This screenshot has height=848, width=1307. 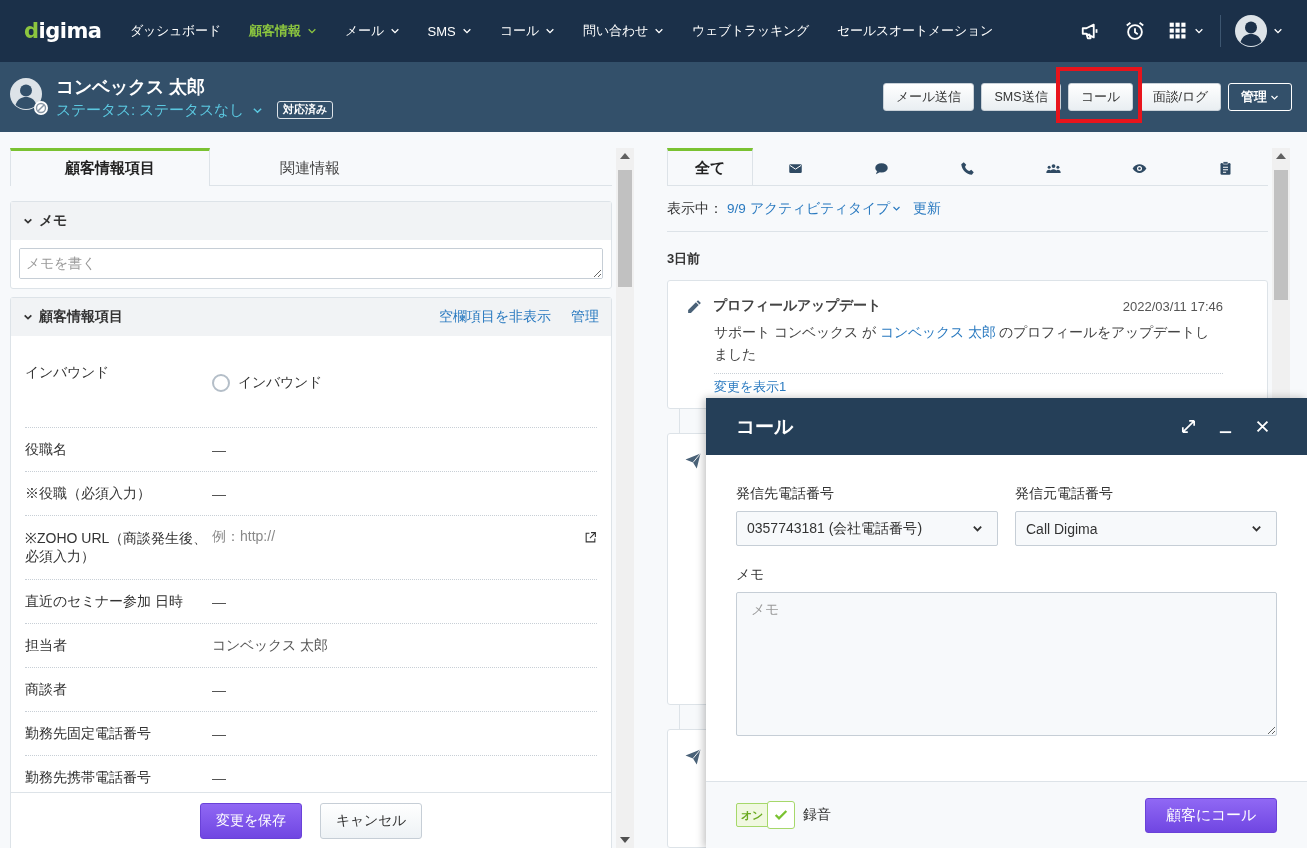 I want to click on call-customer-button: 顧客にコール, so click(x=1211, y=815).